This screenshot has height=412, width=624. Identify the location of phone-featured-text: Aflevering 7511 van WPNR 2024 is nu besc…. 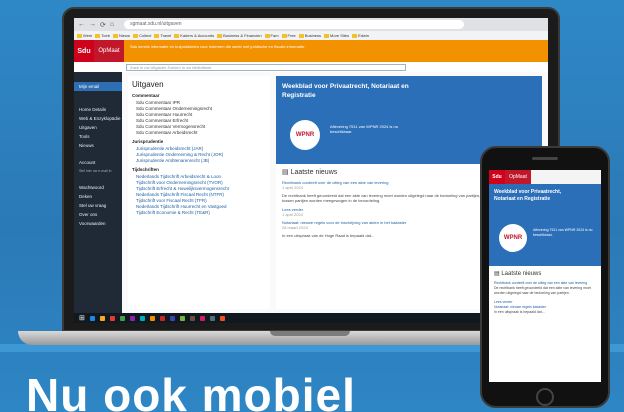
(563, 232).